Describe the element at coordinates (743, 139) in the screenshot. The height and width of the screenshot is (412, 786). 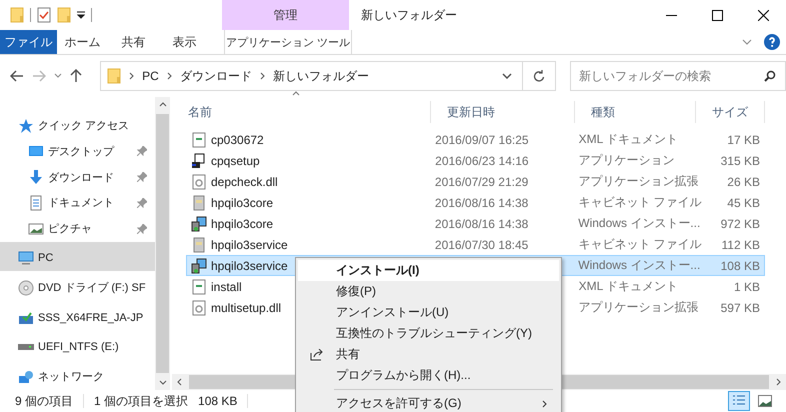
I see `file-size: 17 KB` at that location.